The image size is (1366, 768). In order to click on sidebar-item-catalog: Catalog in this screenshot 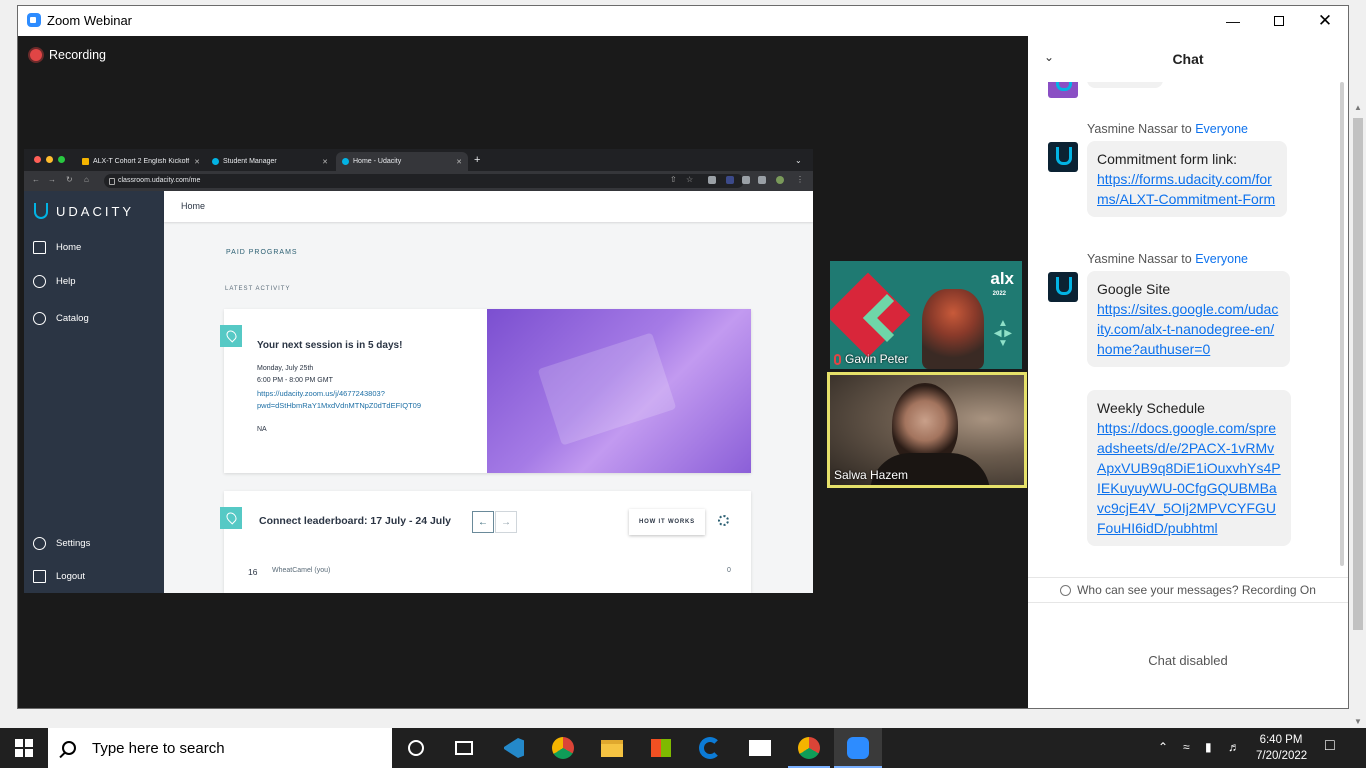, I will do `click(61, 318)`.